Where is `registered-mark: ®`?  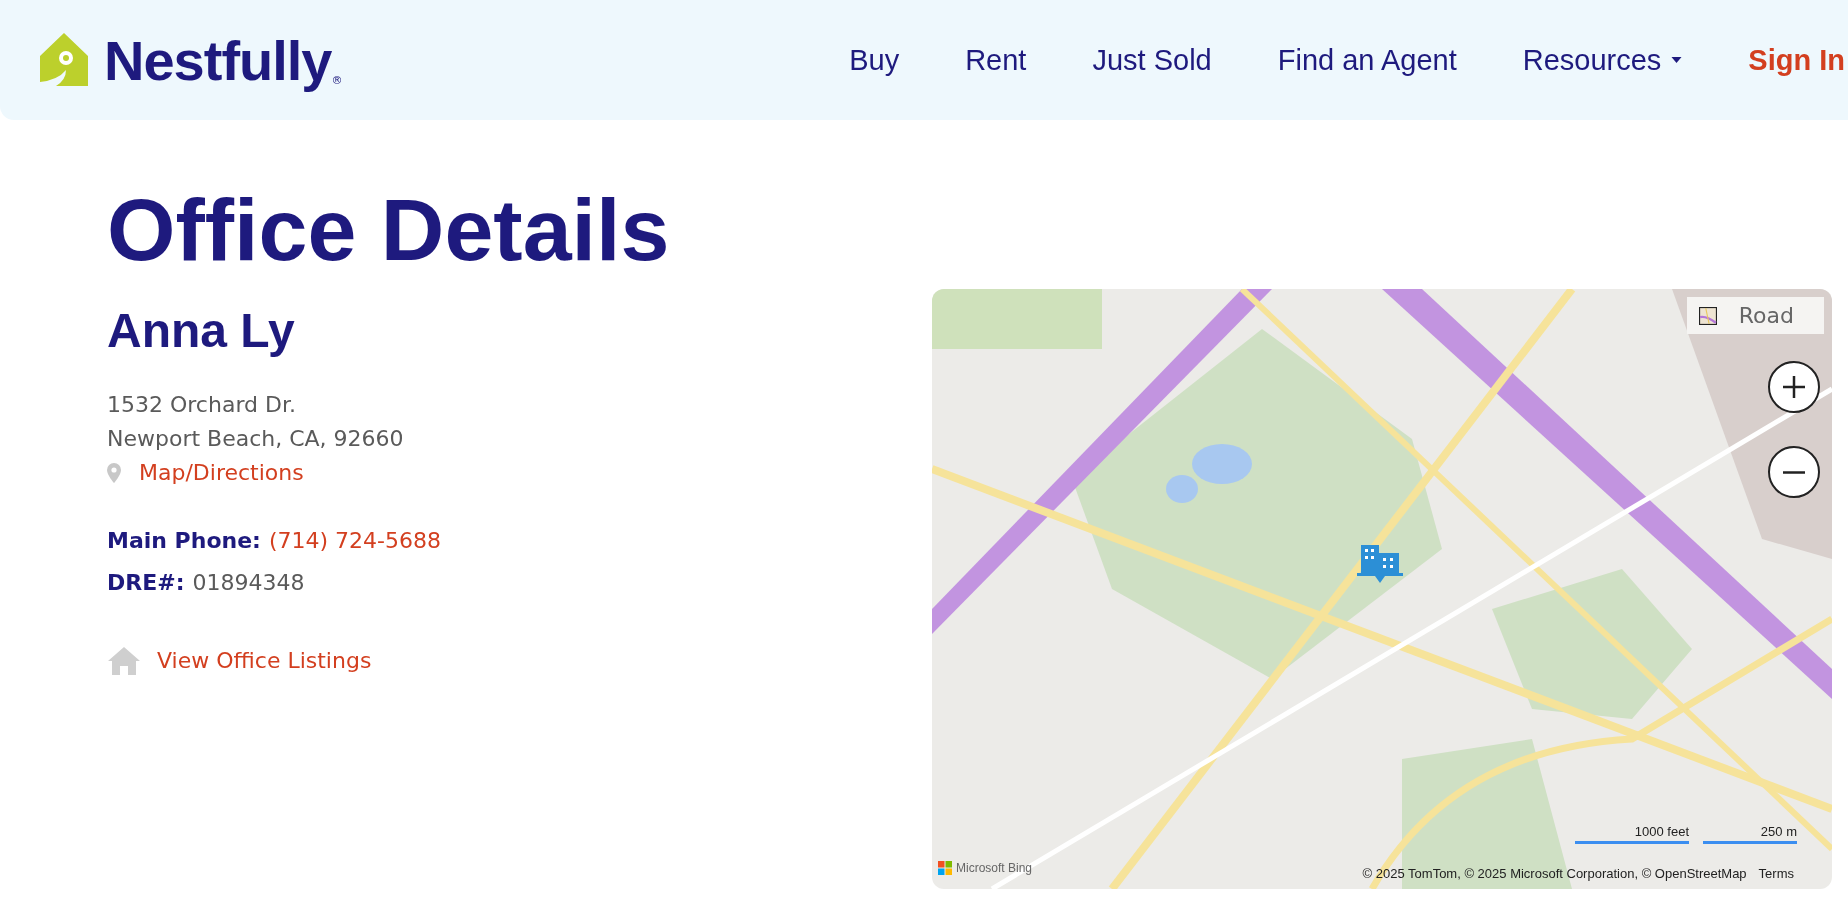 registered-mark: ® is located at coordinates (337, 80).